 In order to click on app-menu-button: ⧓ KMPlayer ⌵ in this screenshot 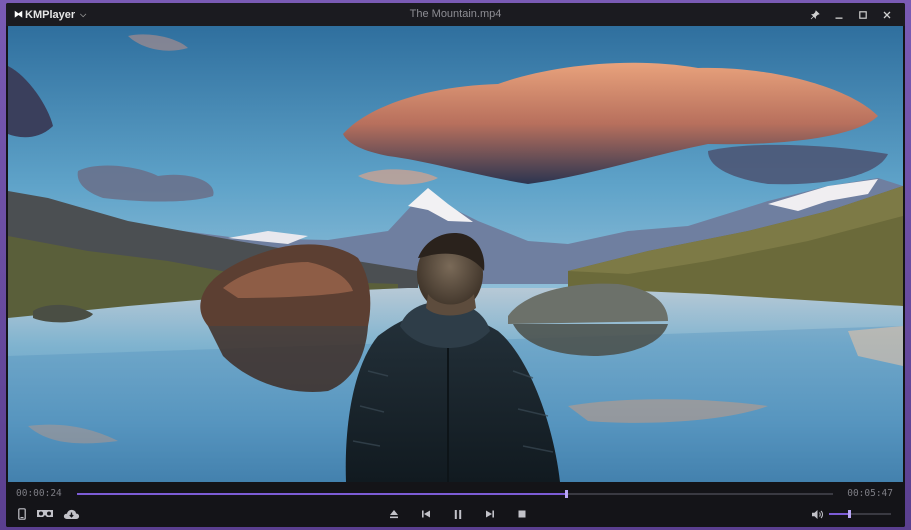, I will do `click(50, 14)`.